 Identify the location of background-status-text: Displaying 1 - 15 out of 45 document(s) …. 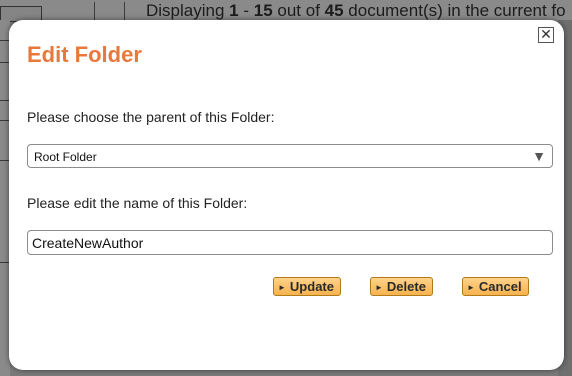
(356, 10).